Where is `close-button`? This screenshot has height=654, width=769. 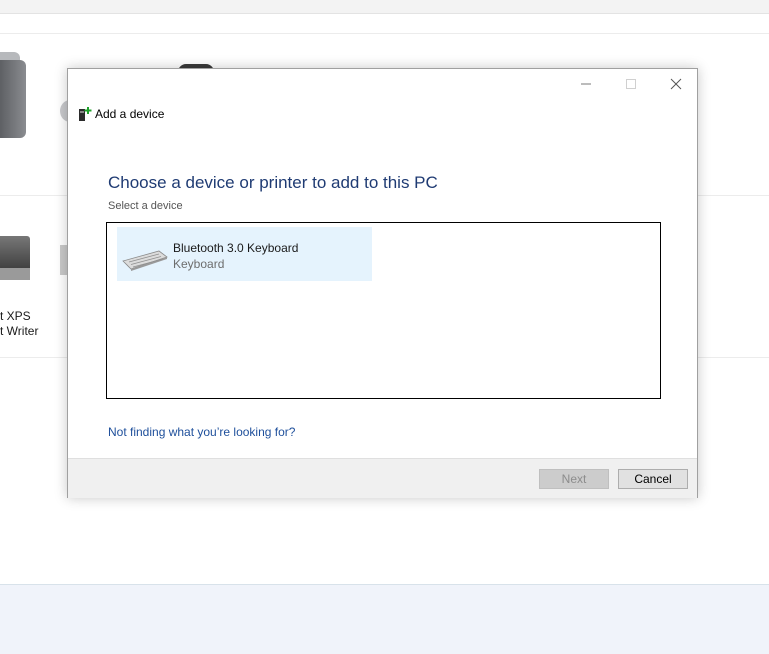 close-button is located at coordinates (676, 84).